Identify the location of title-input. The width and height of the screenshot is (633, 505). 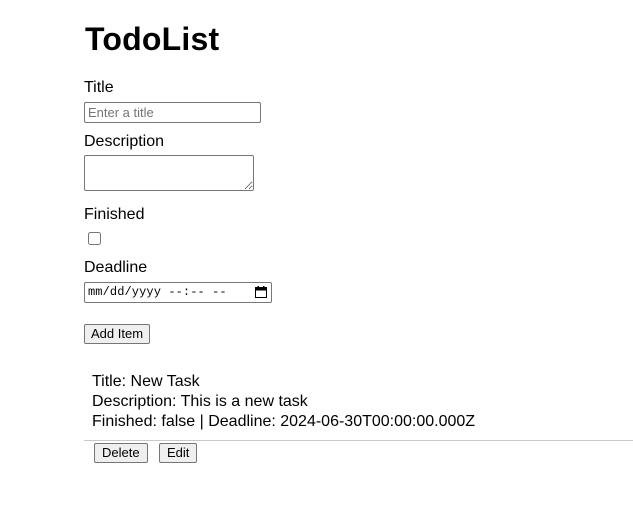
(172, 112).